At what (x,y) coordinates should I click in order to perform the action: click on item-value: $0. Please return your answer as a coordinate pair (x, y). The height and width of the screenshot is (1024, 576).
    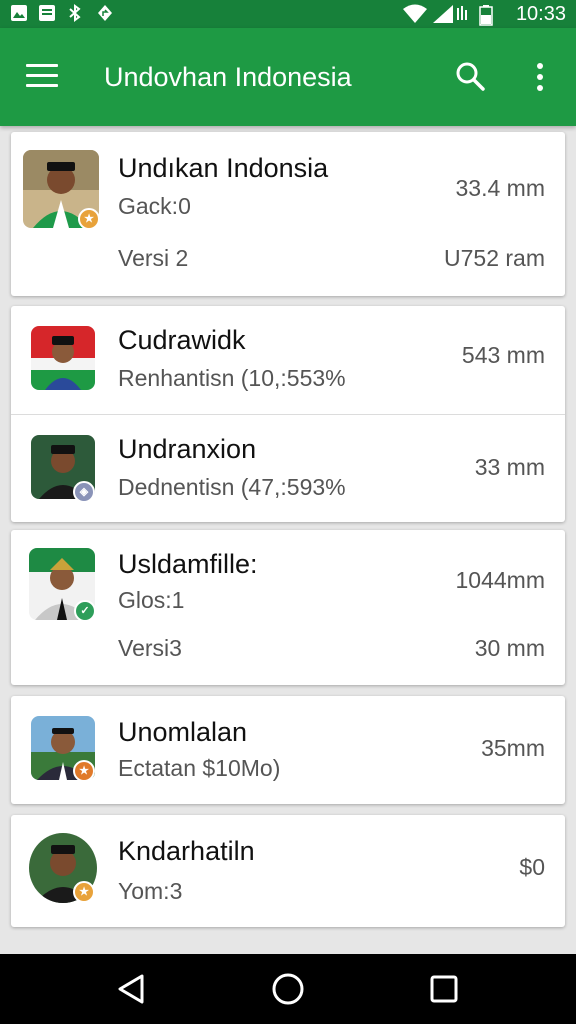
    Looking at the image, I should click on (532, 867).